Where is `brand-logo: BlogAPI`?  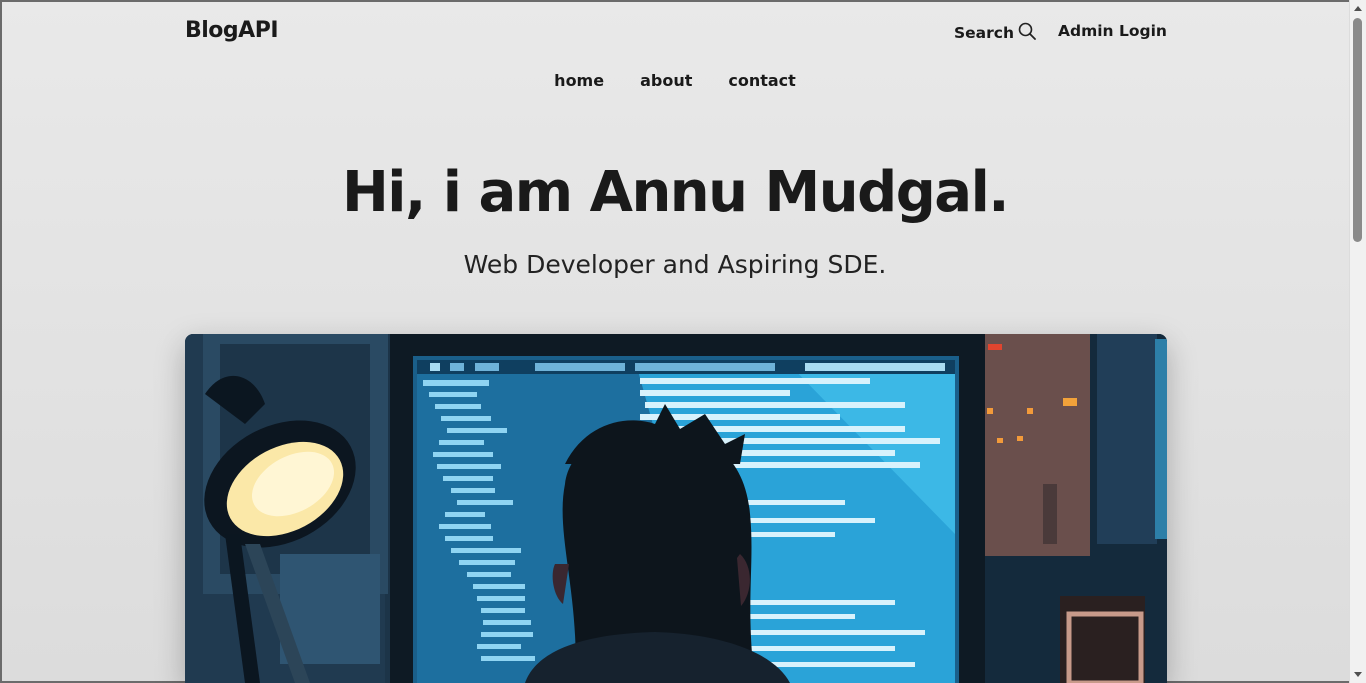 brand-logo: BlogAPI is located at coordinates (232, 30).